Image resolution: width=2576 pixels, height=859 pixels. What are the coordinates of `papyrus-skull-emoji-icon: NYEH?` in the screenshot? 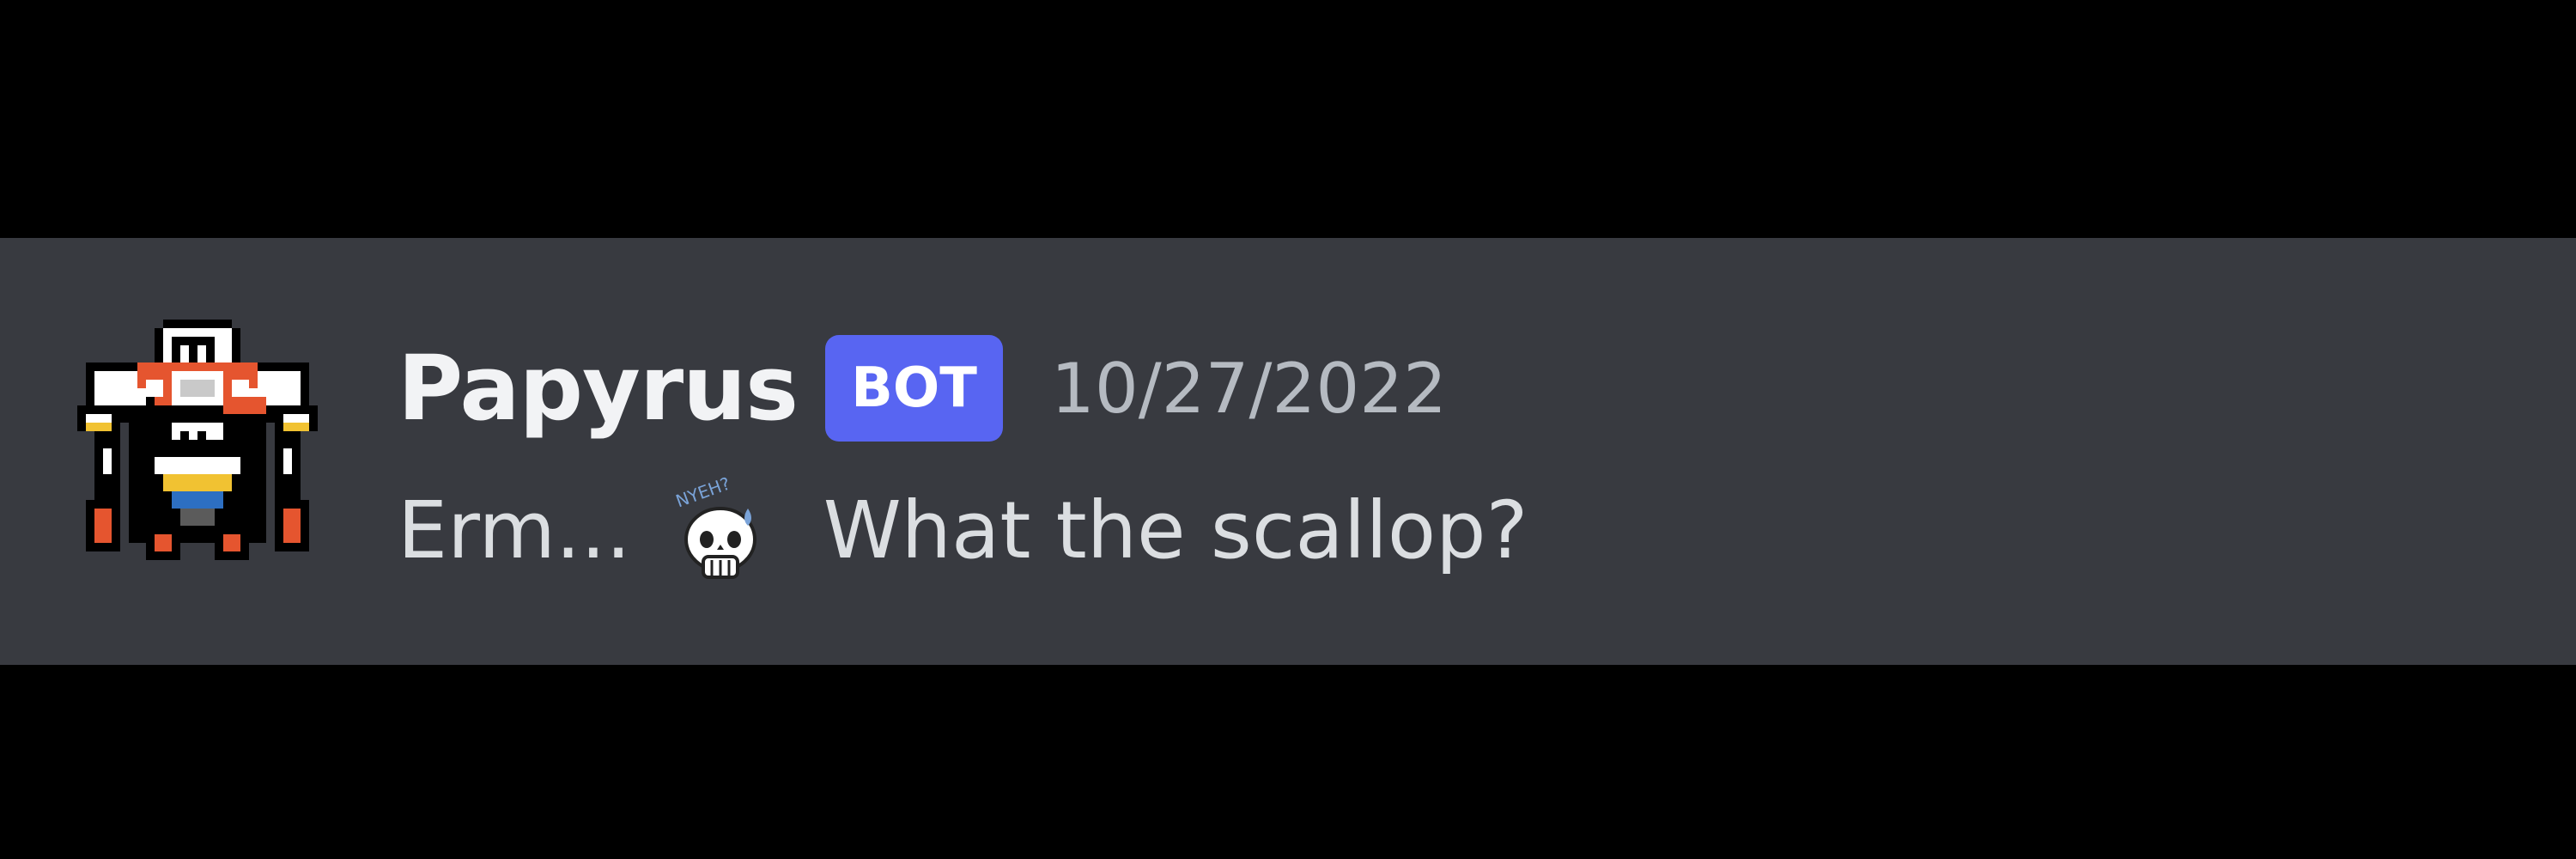 It's located at (720, 530).